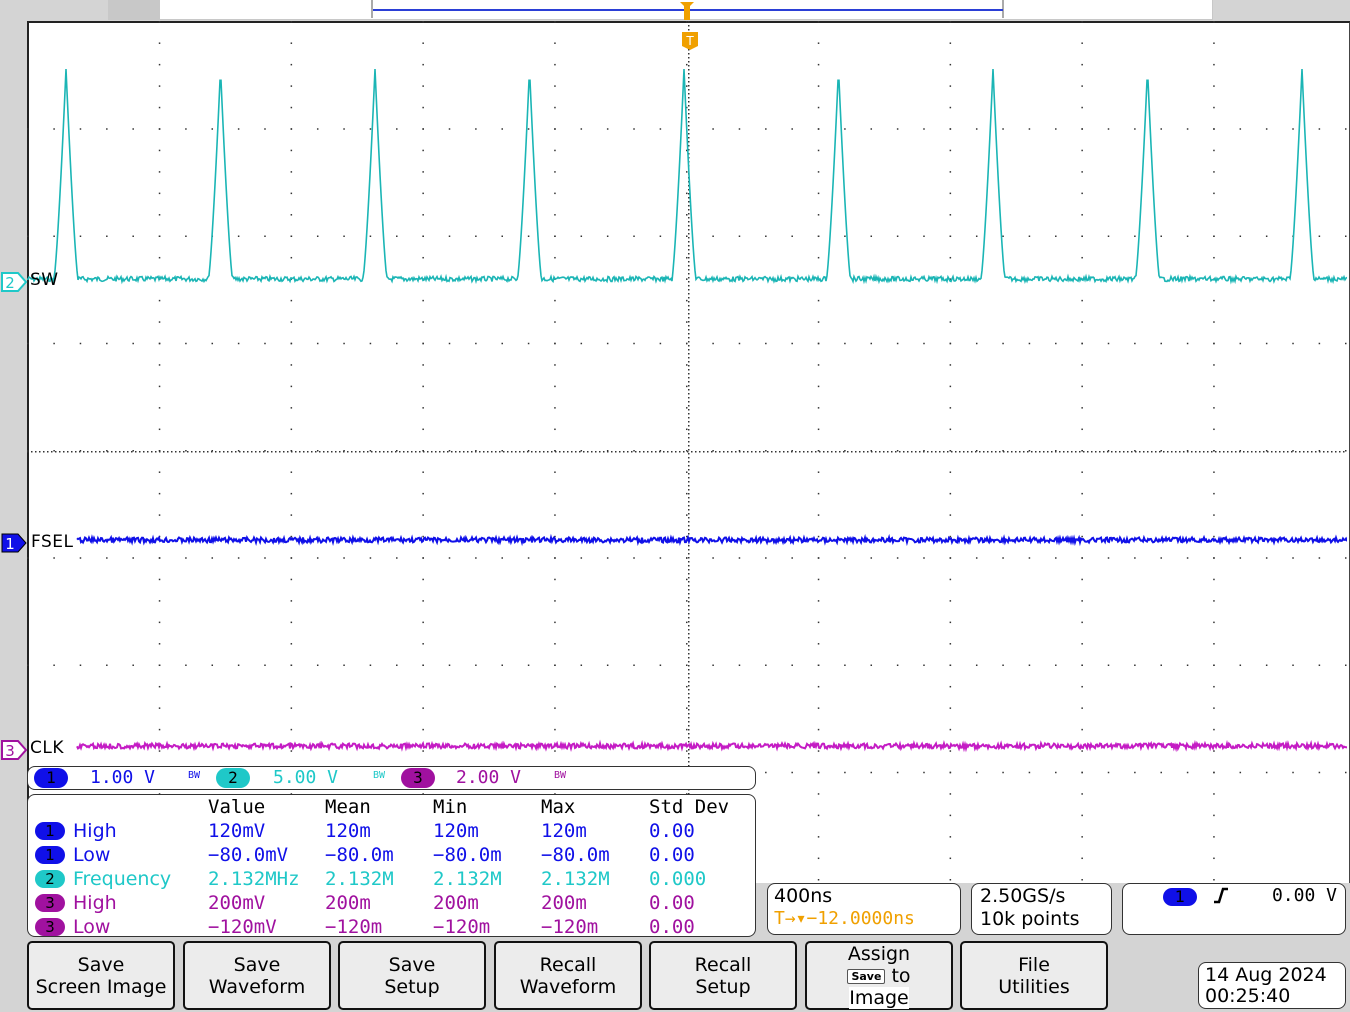  Describe the element at coordinates (101, 975) in the screenshot. I see `save-screen-image-button: Save Screen Image` at that location.